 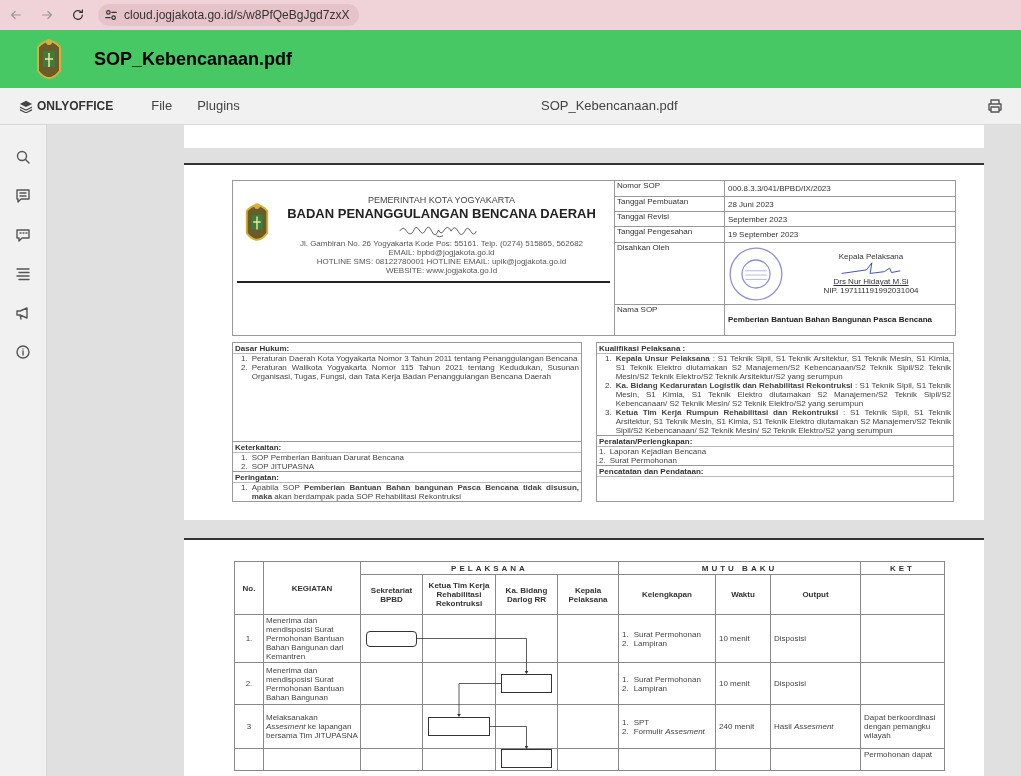 I want to click on field-label: Tanggal Revisi, so click(x=643, y=216).